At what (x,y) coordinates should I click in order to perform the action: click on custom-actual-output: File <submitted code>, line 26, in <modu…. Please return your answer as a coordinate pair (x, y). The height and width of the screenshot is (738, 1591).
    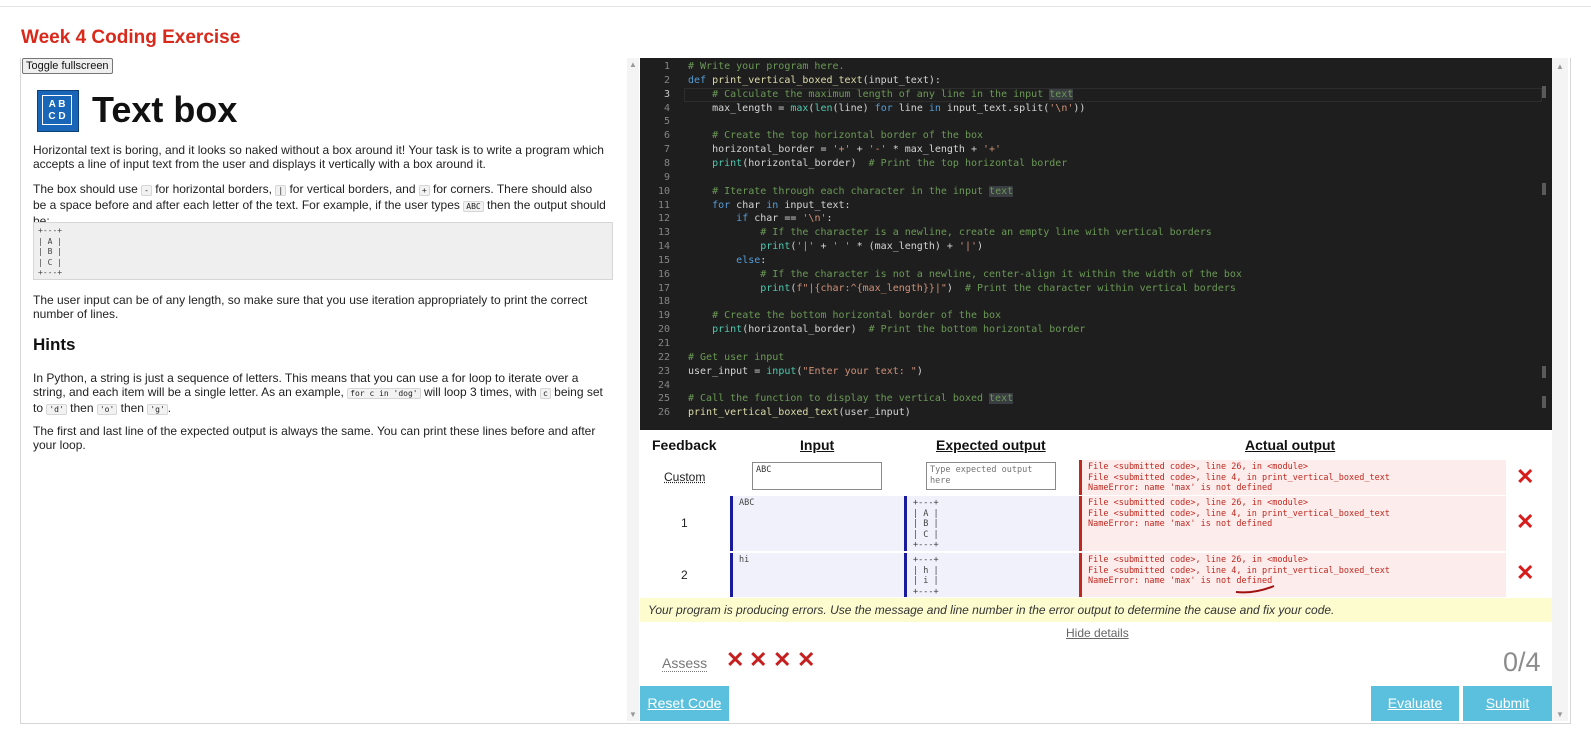
    Looking at the image, I should click on (1292, 477).